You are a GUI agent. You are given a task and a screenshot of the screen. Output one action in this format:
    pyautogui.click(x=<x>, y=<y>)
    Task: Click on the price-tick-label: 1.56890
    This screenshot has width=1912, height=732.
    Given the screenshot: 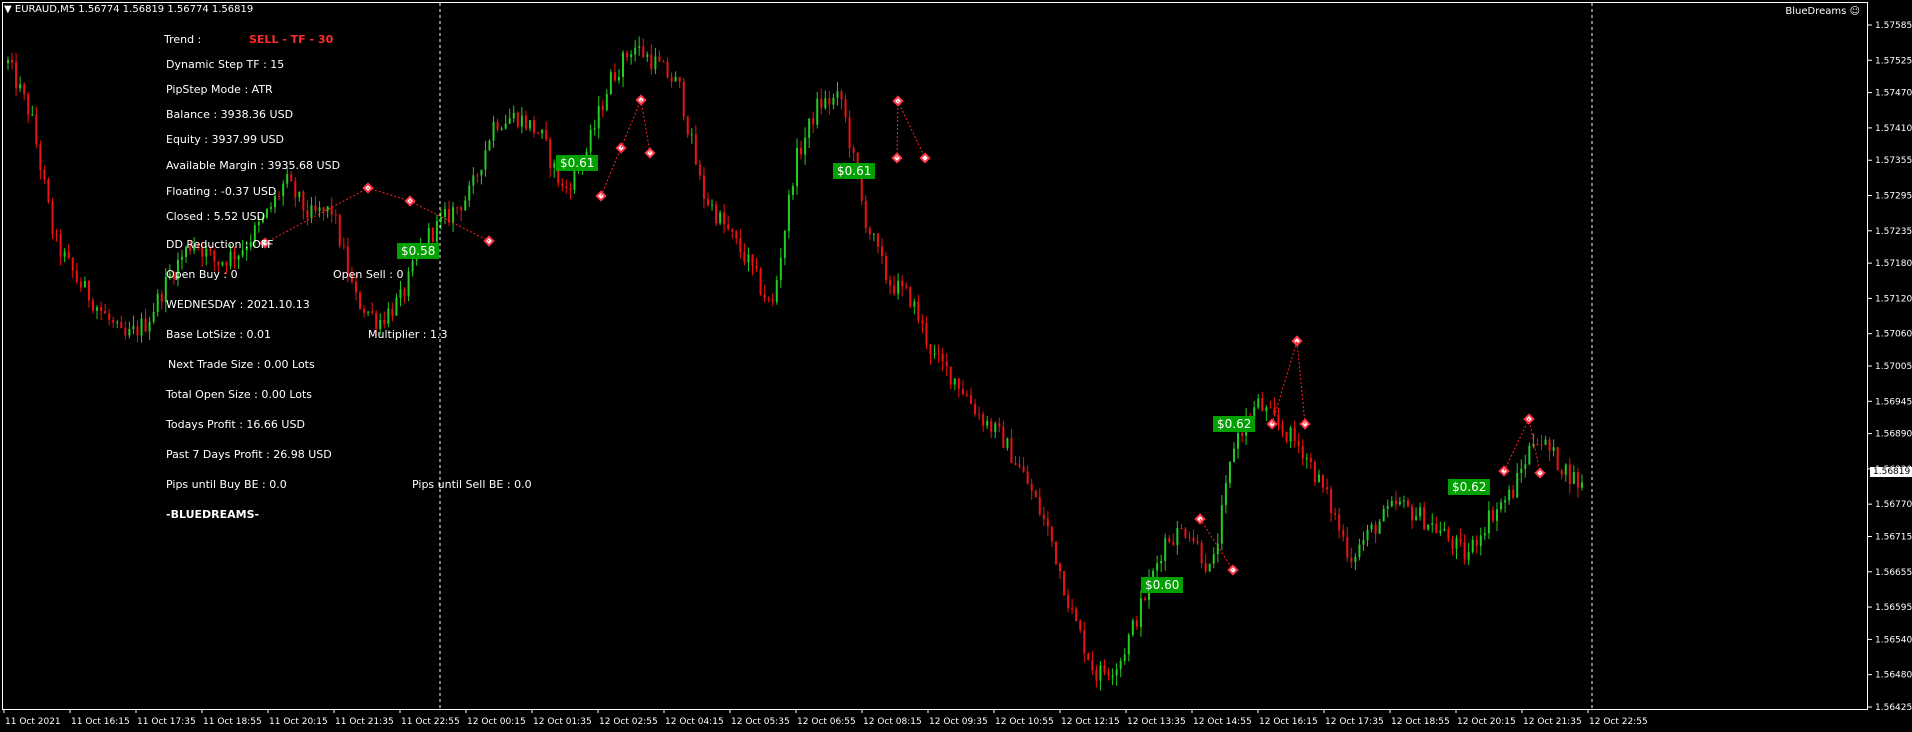 What is the action you would take?
    pyautogui.click(x=1893, y=435)
    